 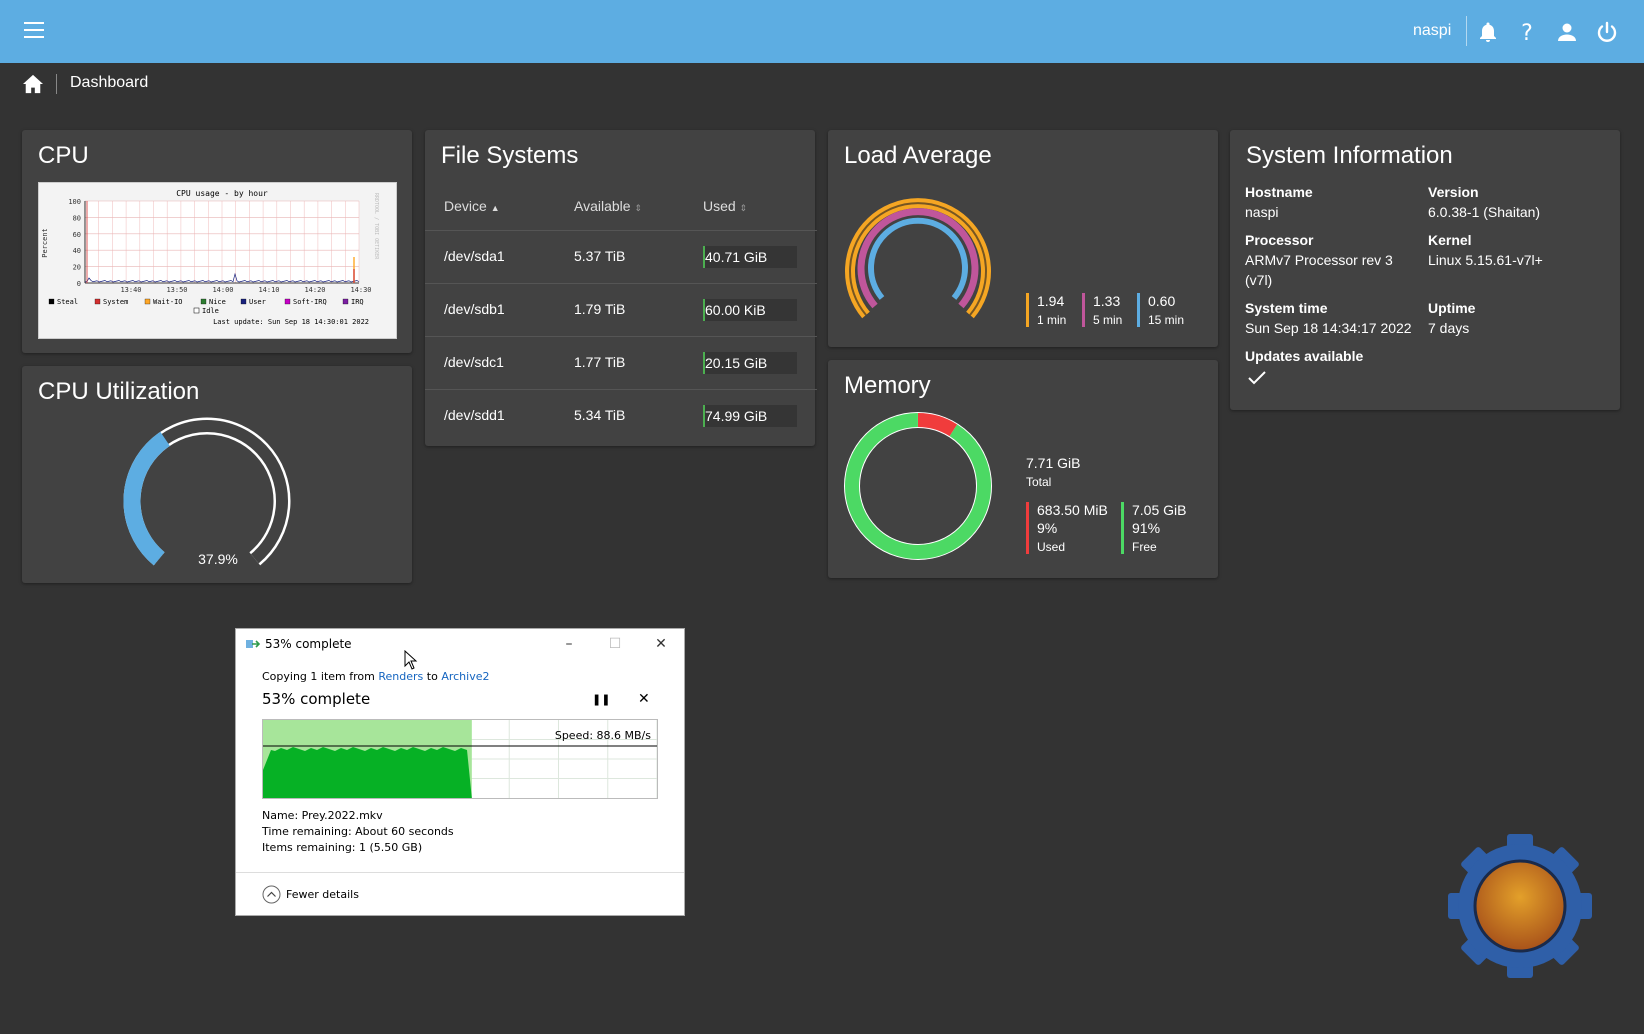 I want to click on copy-icon, so click(x=253, y=644).